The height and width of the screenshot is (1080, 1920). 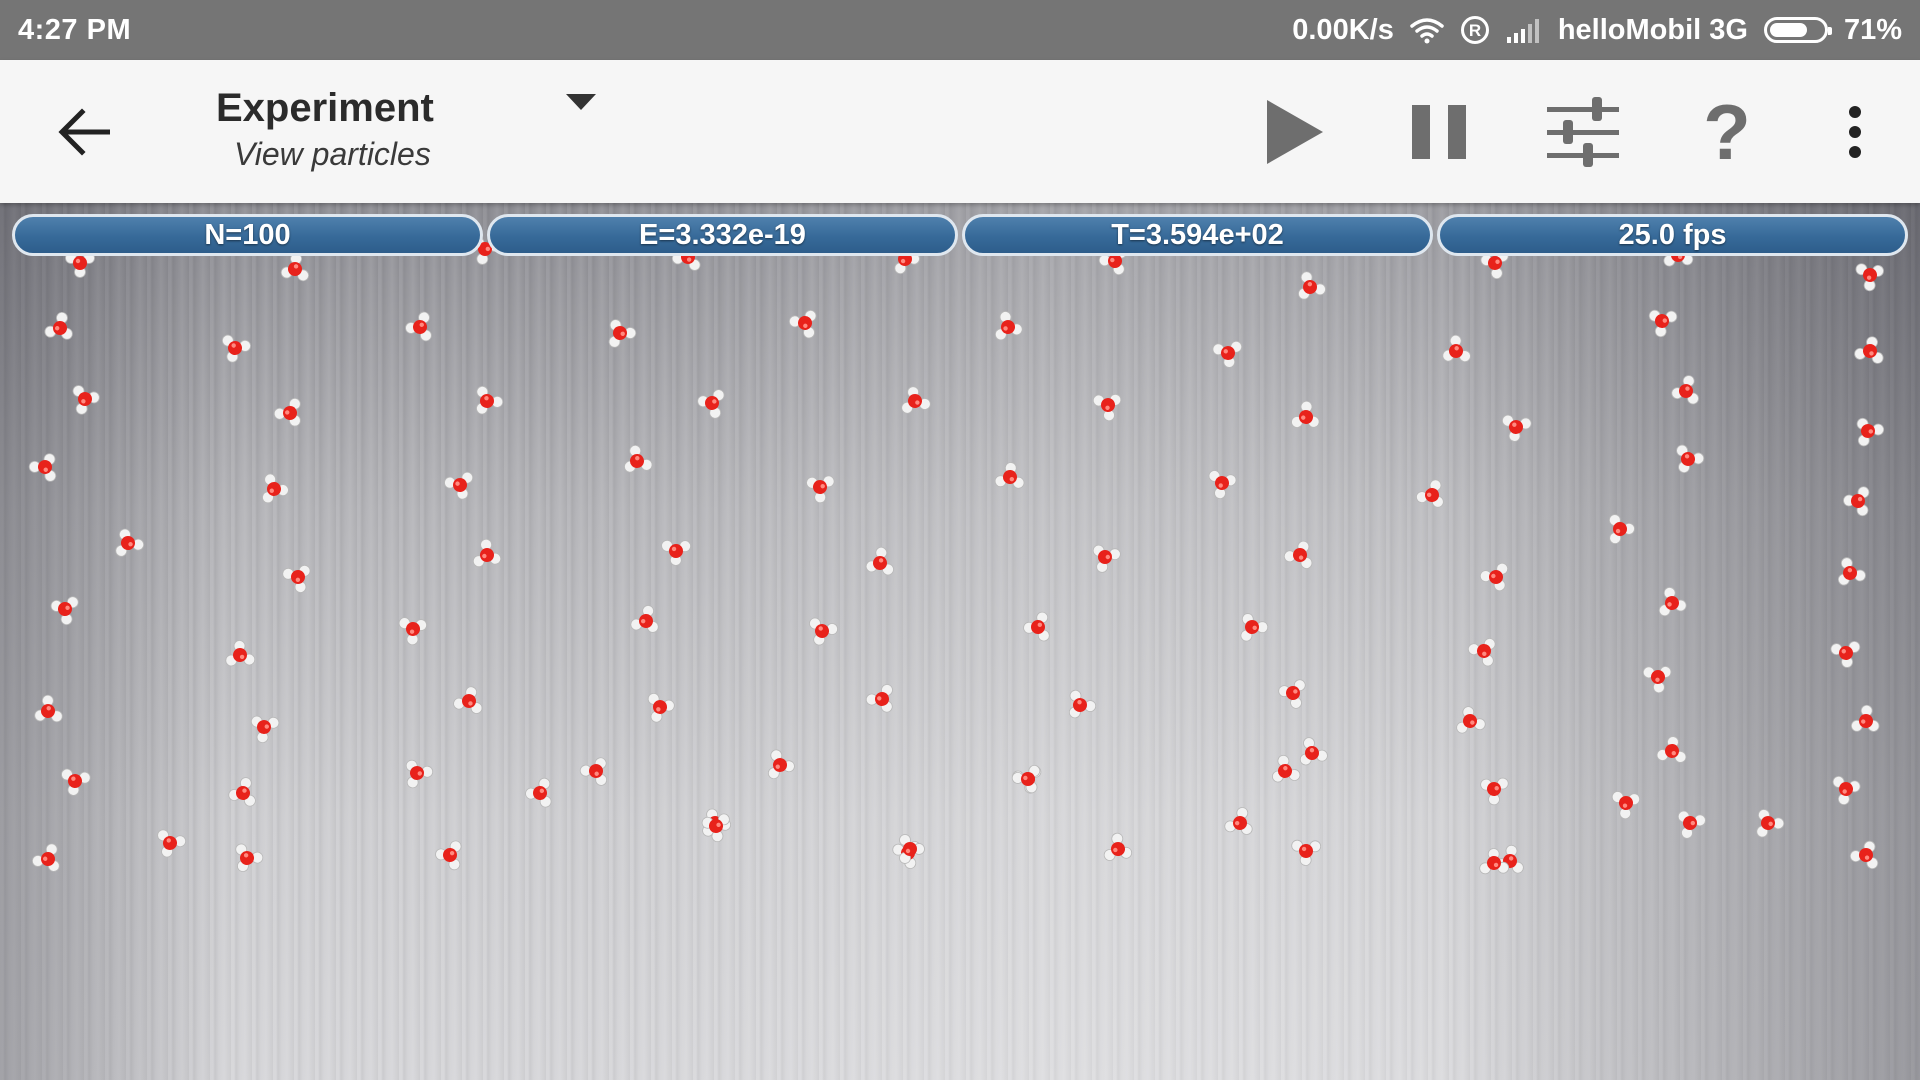 I want to click on more-vert-icon, so click(x=1855, y=132).